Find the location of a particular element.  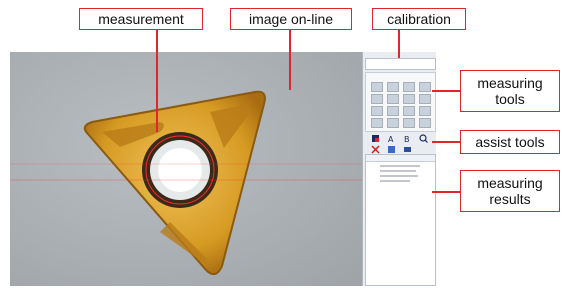

svg-text: A is located at coordinates (391, 139).